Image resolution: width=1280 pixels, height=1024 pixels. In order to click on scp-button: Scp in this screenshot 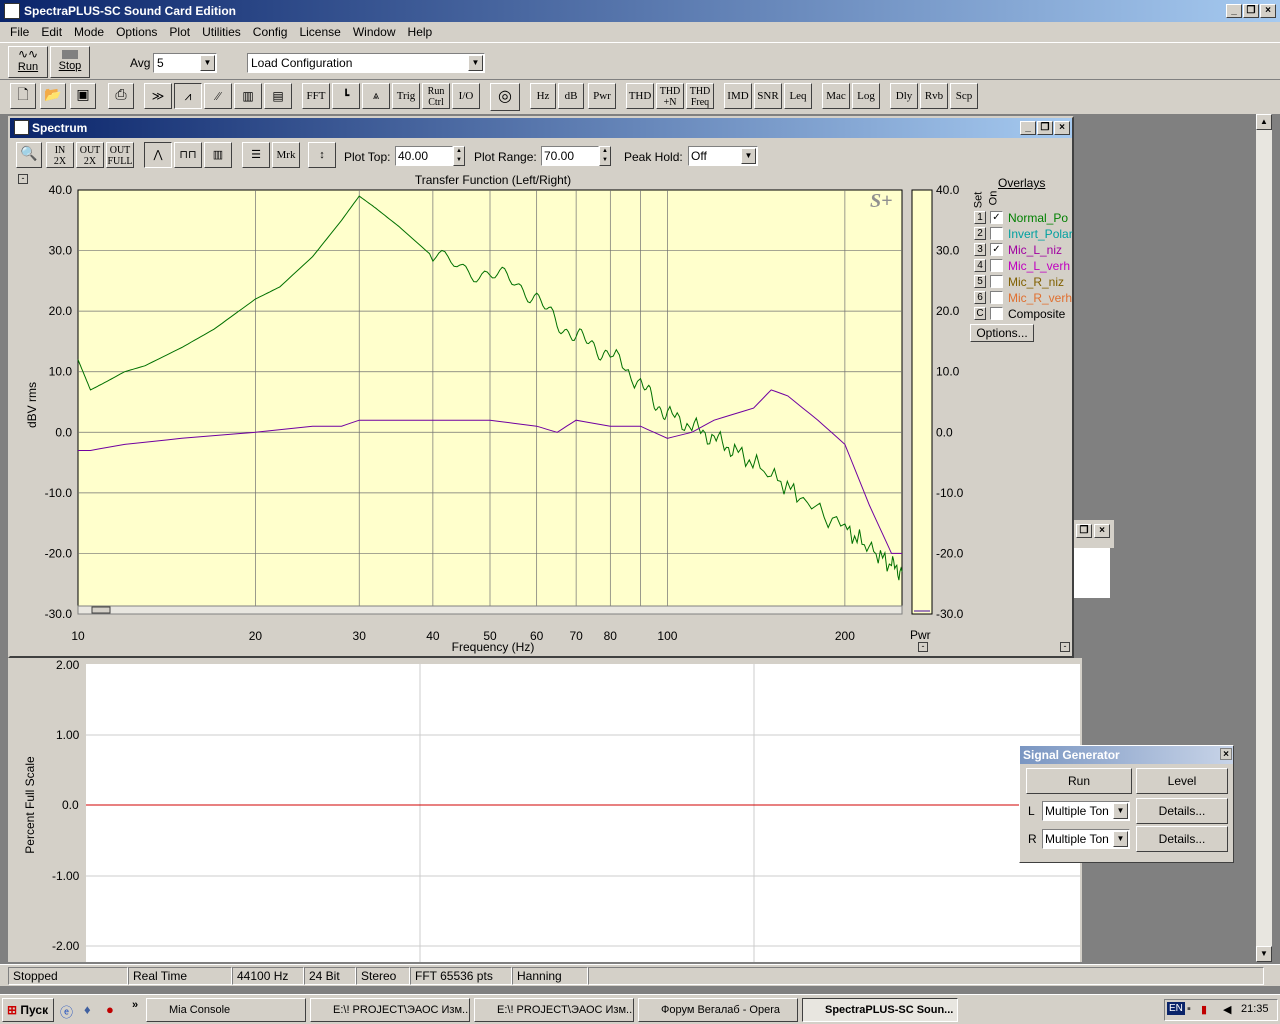, I will do `click(964, 96)`.